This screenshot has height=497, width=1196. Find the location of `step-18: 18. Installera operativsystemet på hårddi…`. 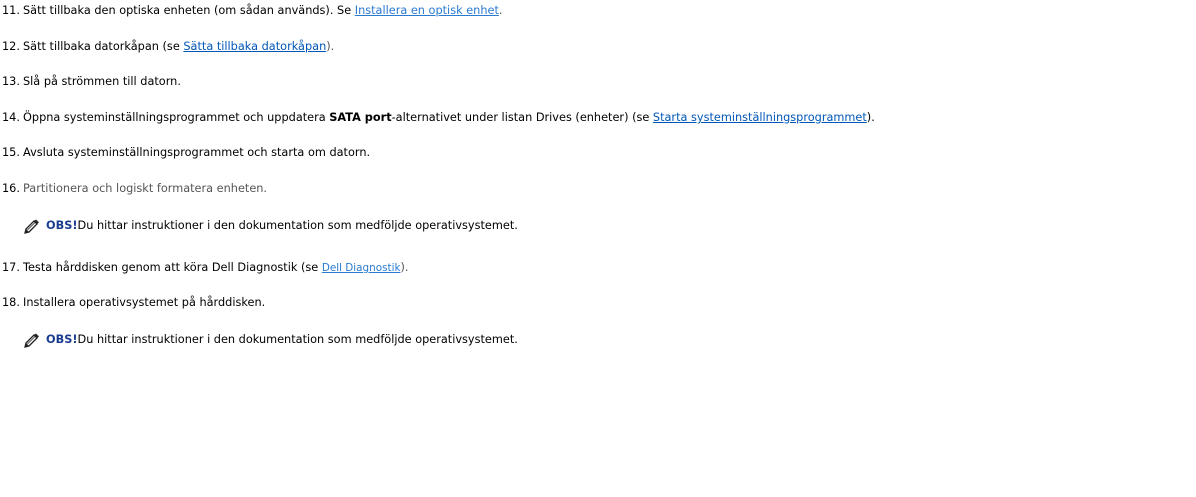

step-18: 18. Installera operativsystemet på hårddi… is located at coordinates (132, 303).